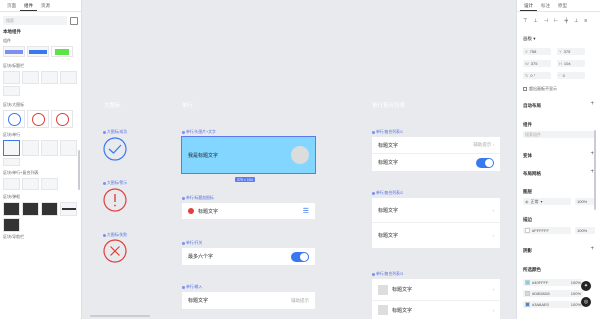 The width and height of the screenshot is (600, 319). Describe the element at coordinates (199, 132) in the screenshot. I see `frame-label: 单行/头图片+文字` at that location.